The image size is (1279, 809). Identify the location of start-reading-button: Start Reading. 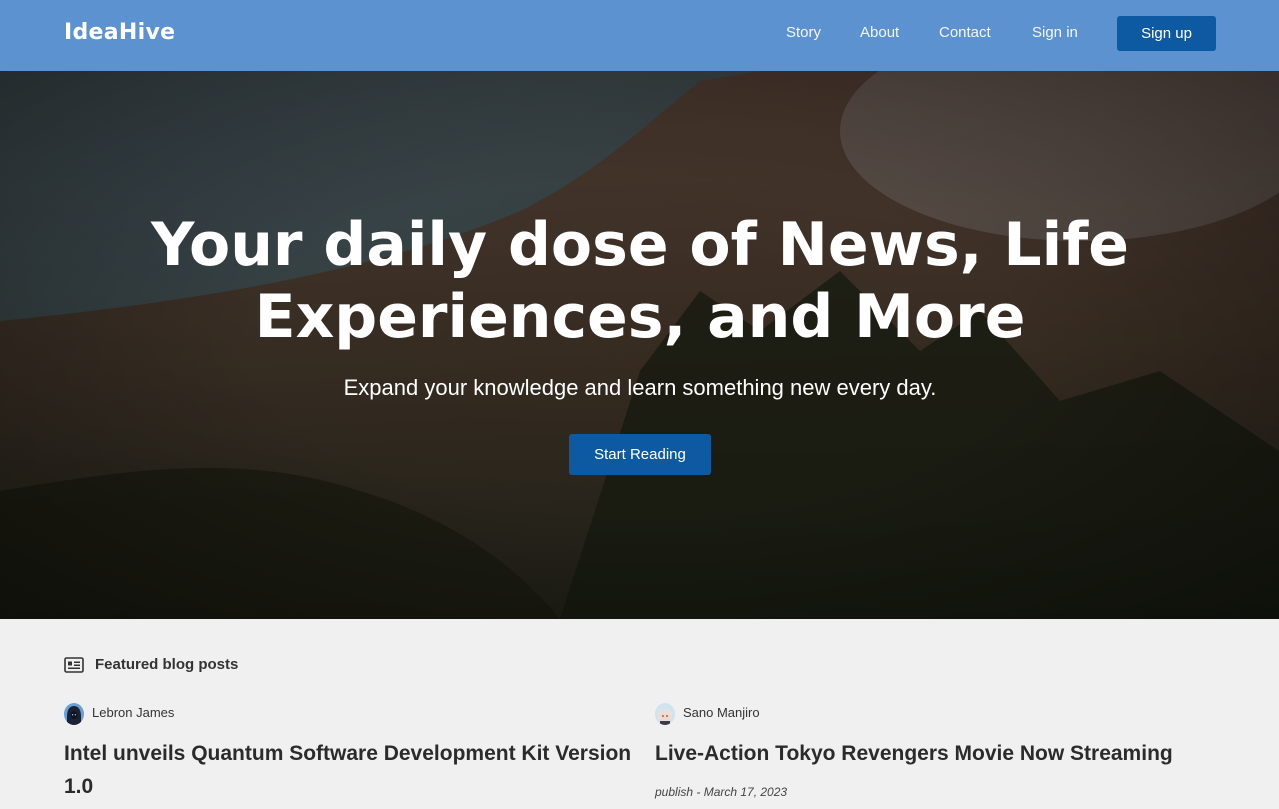
(640, 454).